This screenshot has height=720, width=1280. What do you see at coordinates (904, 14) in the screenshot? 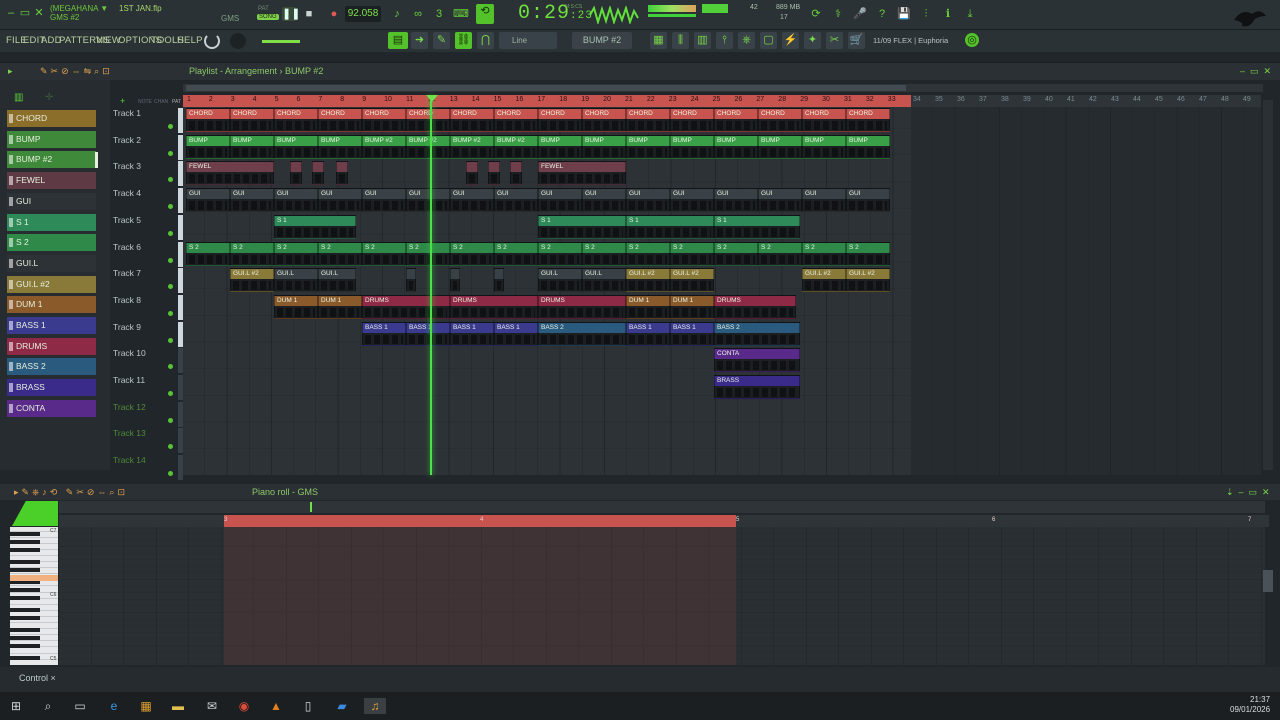
I see `save-icon: 💾` at bounding box center [904, 14].